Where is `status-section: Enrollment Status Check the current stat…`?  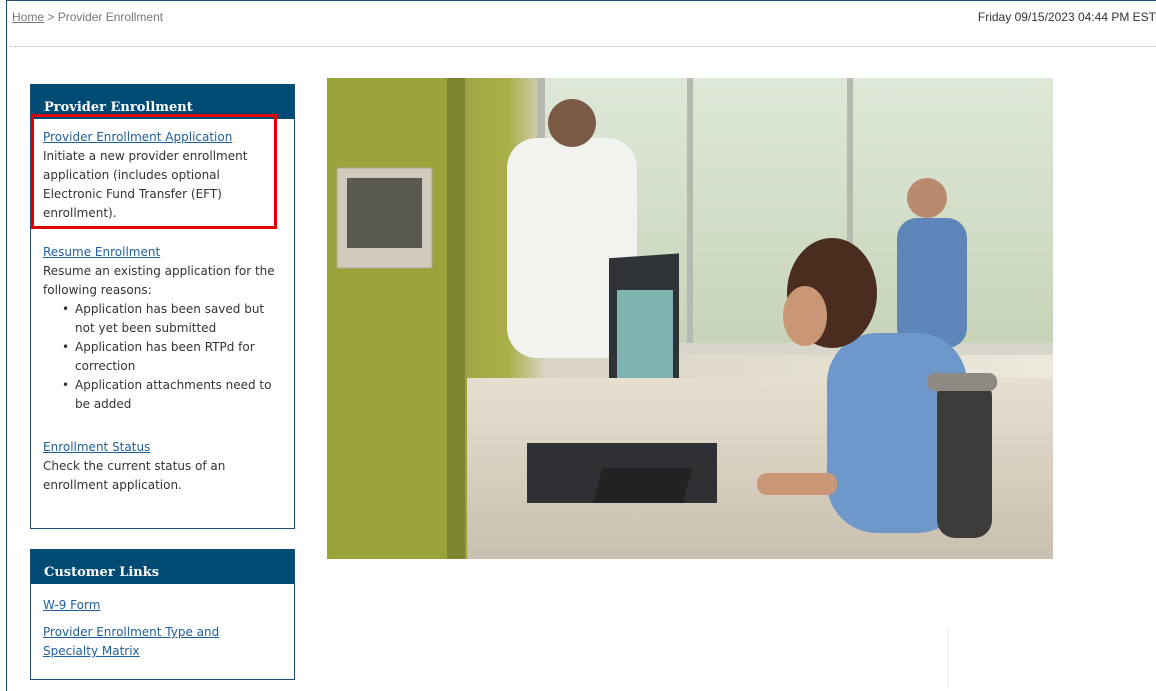 status-section: Enrollment Status Check the current stat… is located at coordinates (162, 466).